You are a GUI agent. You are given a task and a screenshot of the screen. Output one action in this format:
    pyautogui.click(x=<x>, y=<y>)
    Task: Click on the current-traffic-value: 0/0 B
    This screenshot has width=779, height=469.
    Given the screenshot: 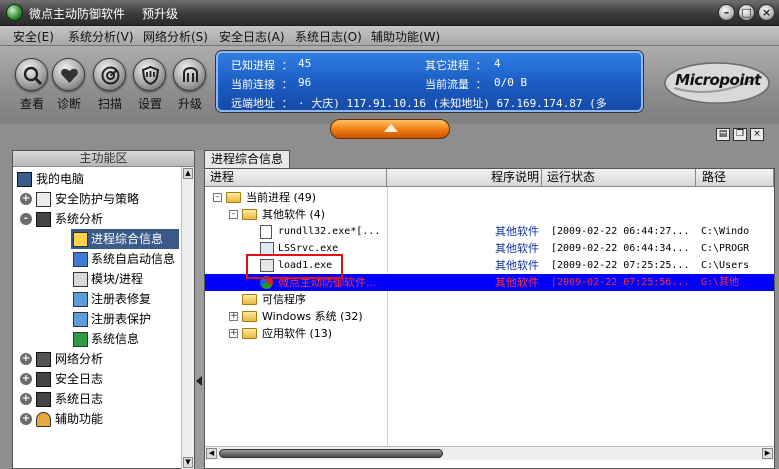 What is the action you would take?
    pyautogui.click(x=511, y=82)
    